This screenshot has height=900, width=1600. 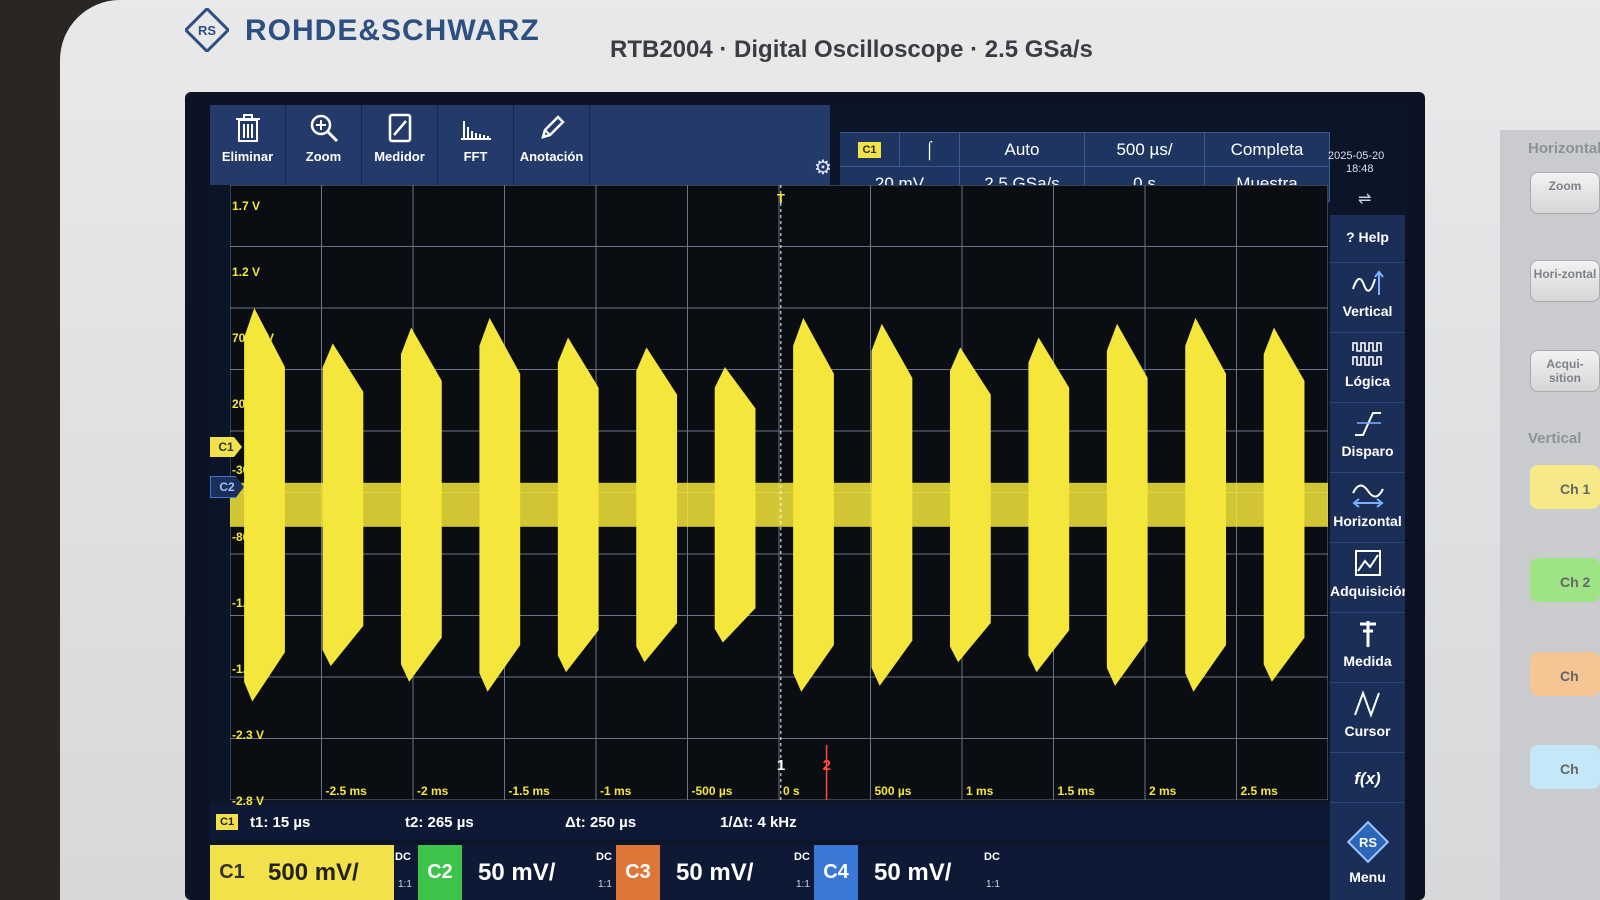 What do you see at coordinates (1565, 281) in the screenshot?
I see `horizontal-hard-button: Hori-zontal` at bounding box center [1565, 281].